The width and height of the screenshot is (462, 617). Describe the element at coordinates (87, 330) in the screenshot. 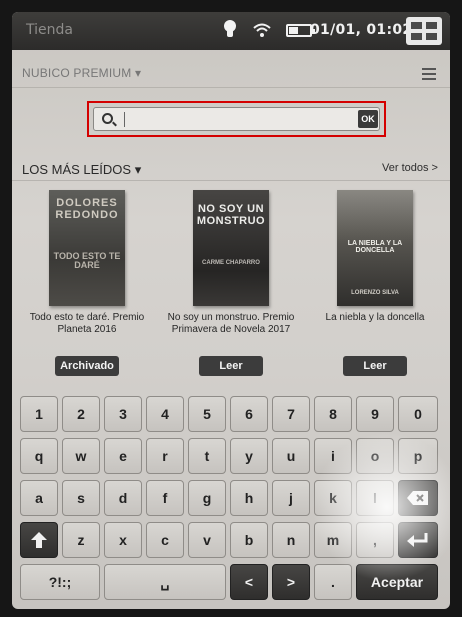

I see `book-title: Todo esto te daré. Premio Planeta 2016` at that location.